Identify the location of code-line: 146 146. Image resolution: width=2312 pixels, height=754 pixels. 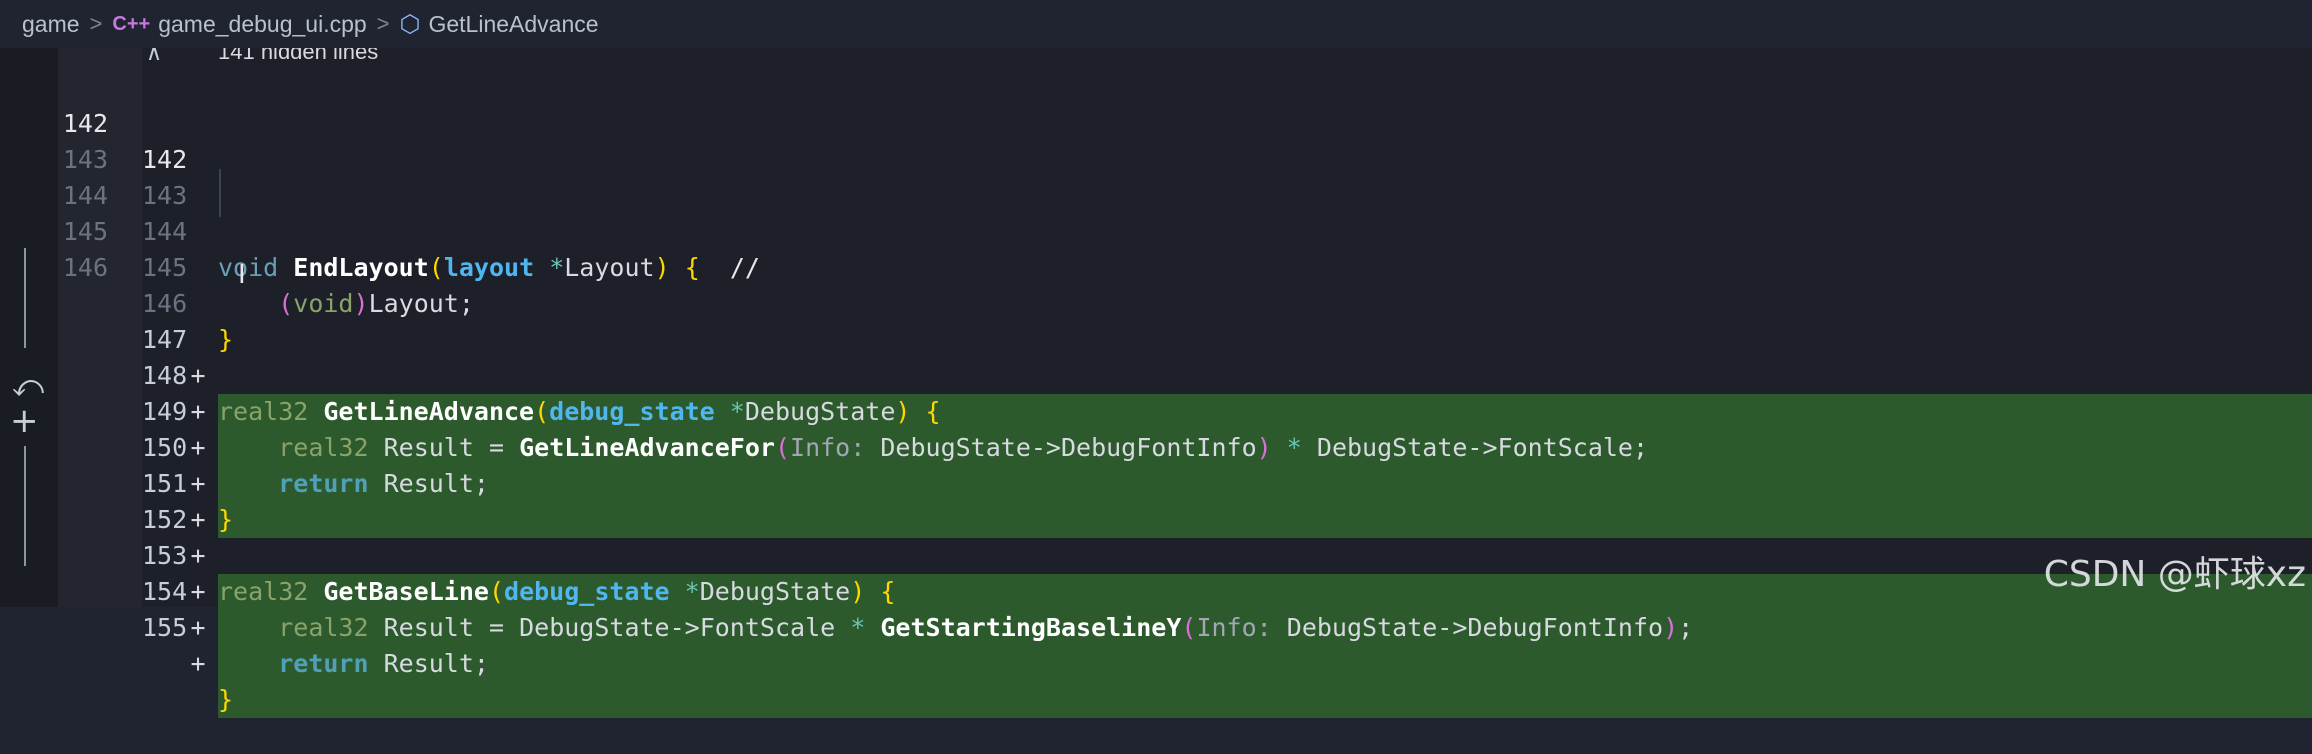
(125, 285).